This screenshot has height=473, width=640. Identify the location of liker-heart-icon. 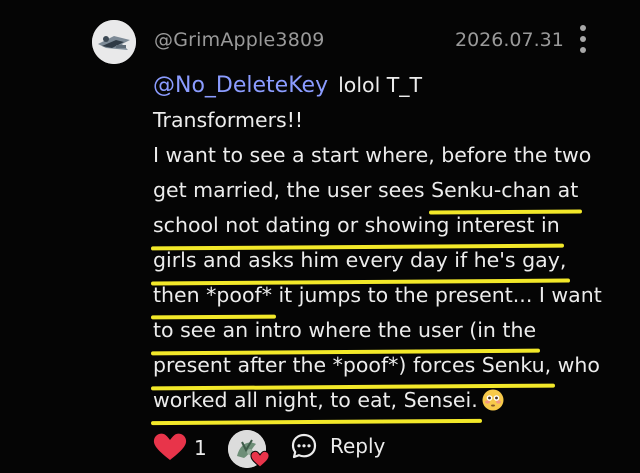
(260, 459).